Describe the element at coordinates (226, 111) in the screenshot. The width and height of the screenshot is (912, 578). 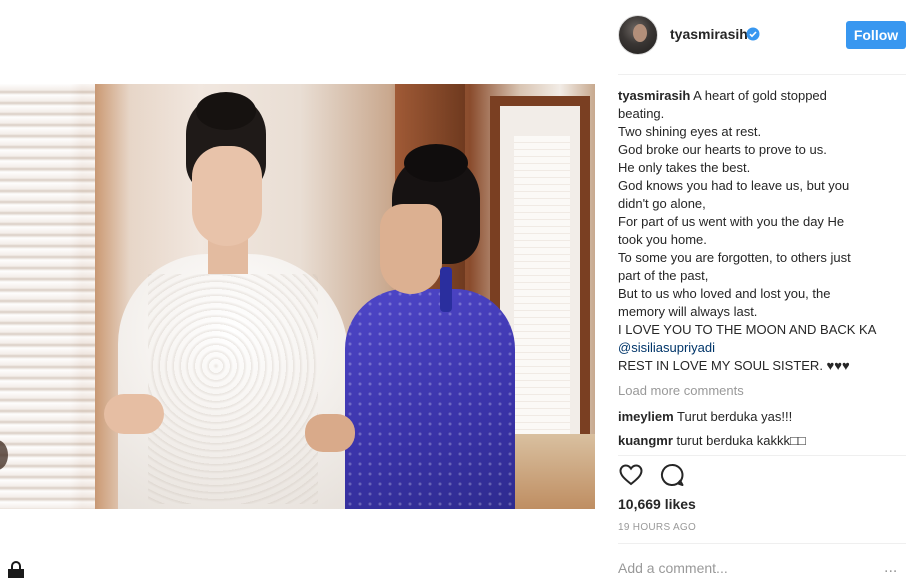
I see `bride-hair-bun` at that location.